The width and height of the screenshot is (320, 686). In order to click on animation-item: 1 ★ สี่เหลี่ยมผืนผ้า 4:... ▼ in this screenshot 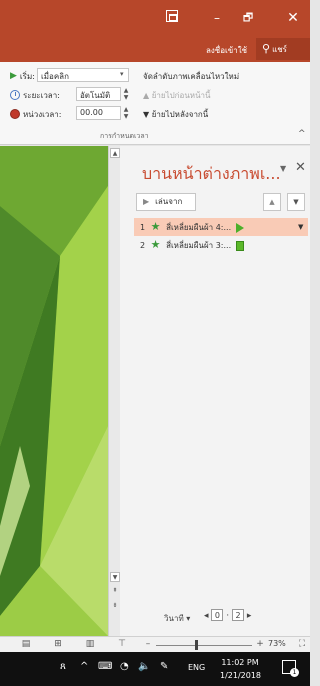, I will do `click(221, 227)`.